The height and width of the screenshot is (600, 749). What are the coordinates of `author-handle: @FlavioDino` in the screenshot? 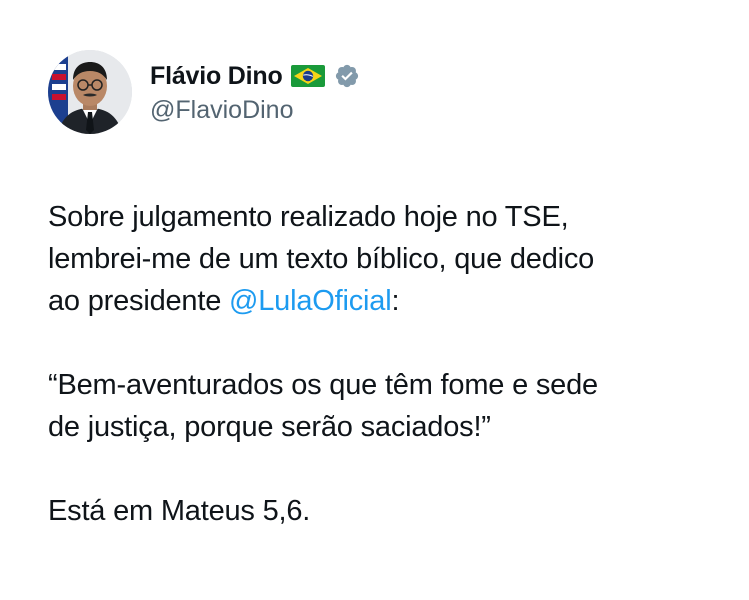 It's located at (255, 110).